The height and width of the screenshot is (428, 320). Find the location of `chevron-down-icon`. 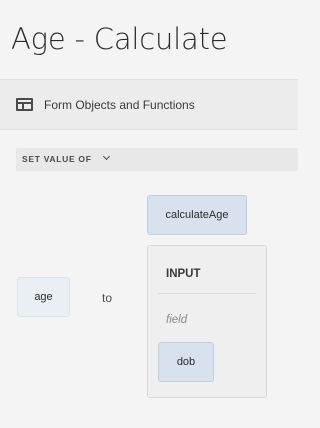

chevron-down-icon is located at coordinates (106, 156).